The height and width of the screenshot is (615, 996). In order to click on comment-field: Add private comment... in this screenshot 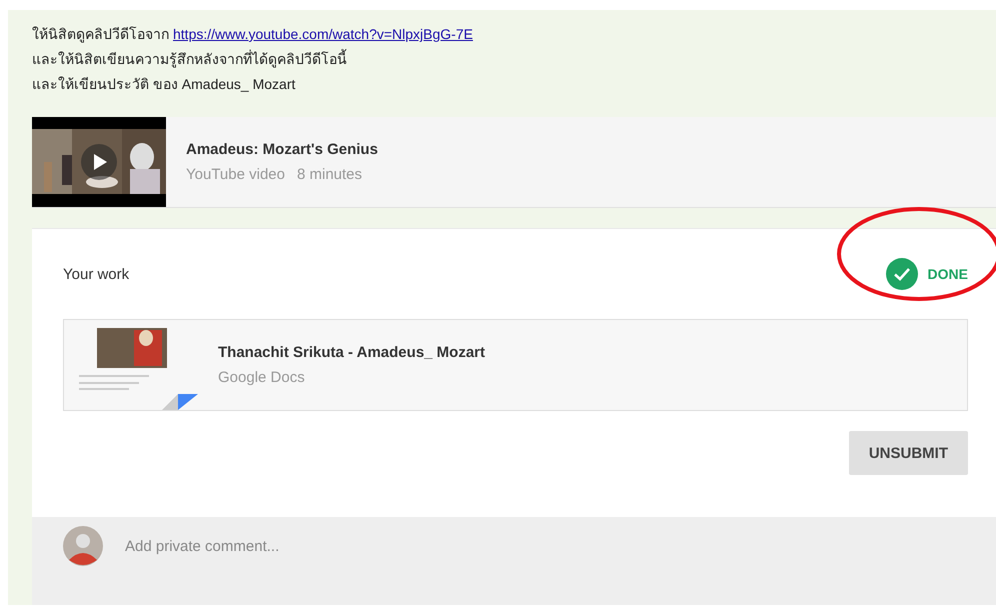, I will do `click(325, 546)`.